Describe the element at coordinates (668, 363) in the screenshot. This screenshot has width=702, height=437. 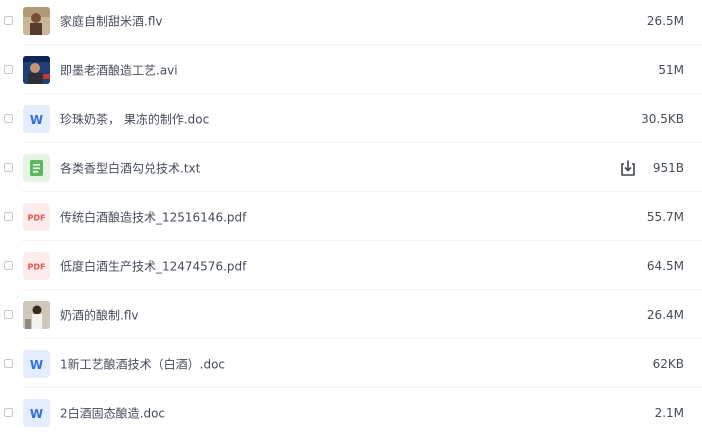
I see `file-size: 62KB` at that location.